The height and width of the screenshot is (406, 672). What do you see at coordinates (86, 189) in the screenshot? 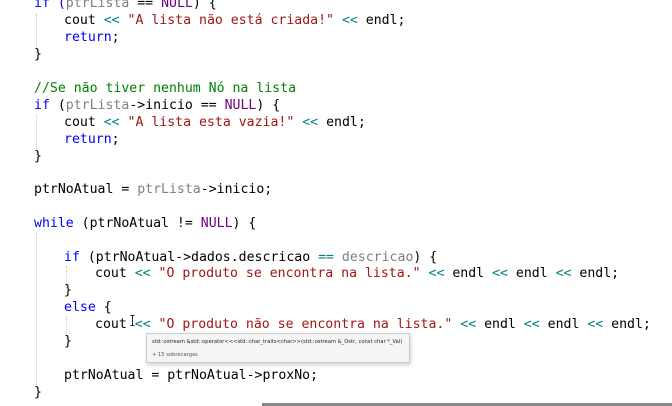
I see `code-text: ptrNoAtual =` at bounding box center [86, 189].